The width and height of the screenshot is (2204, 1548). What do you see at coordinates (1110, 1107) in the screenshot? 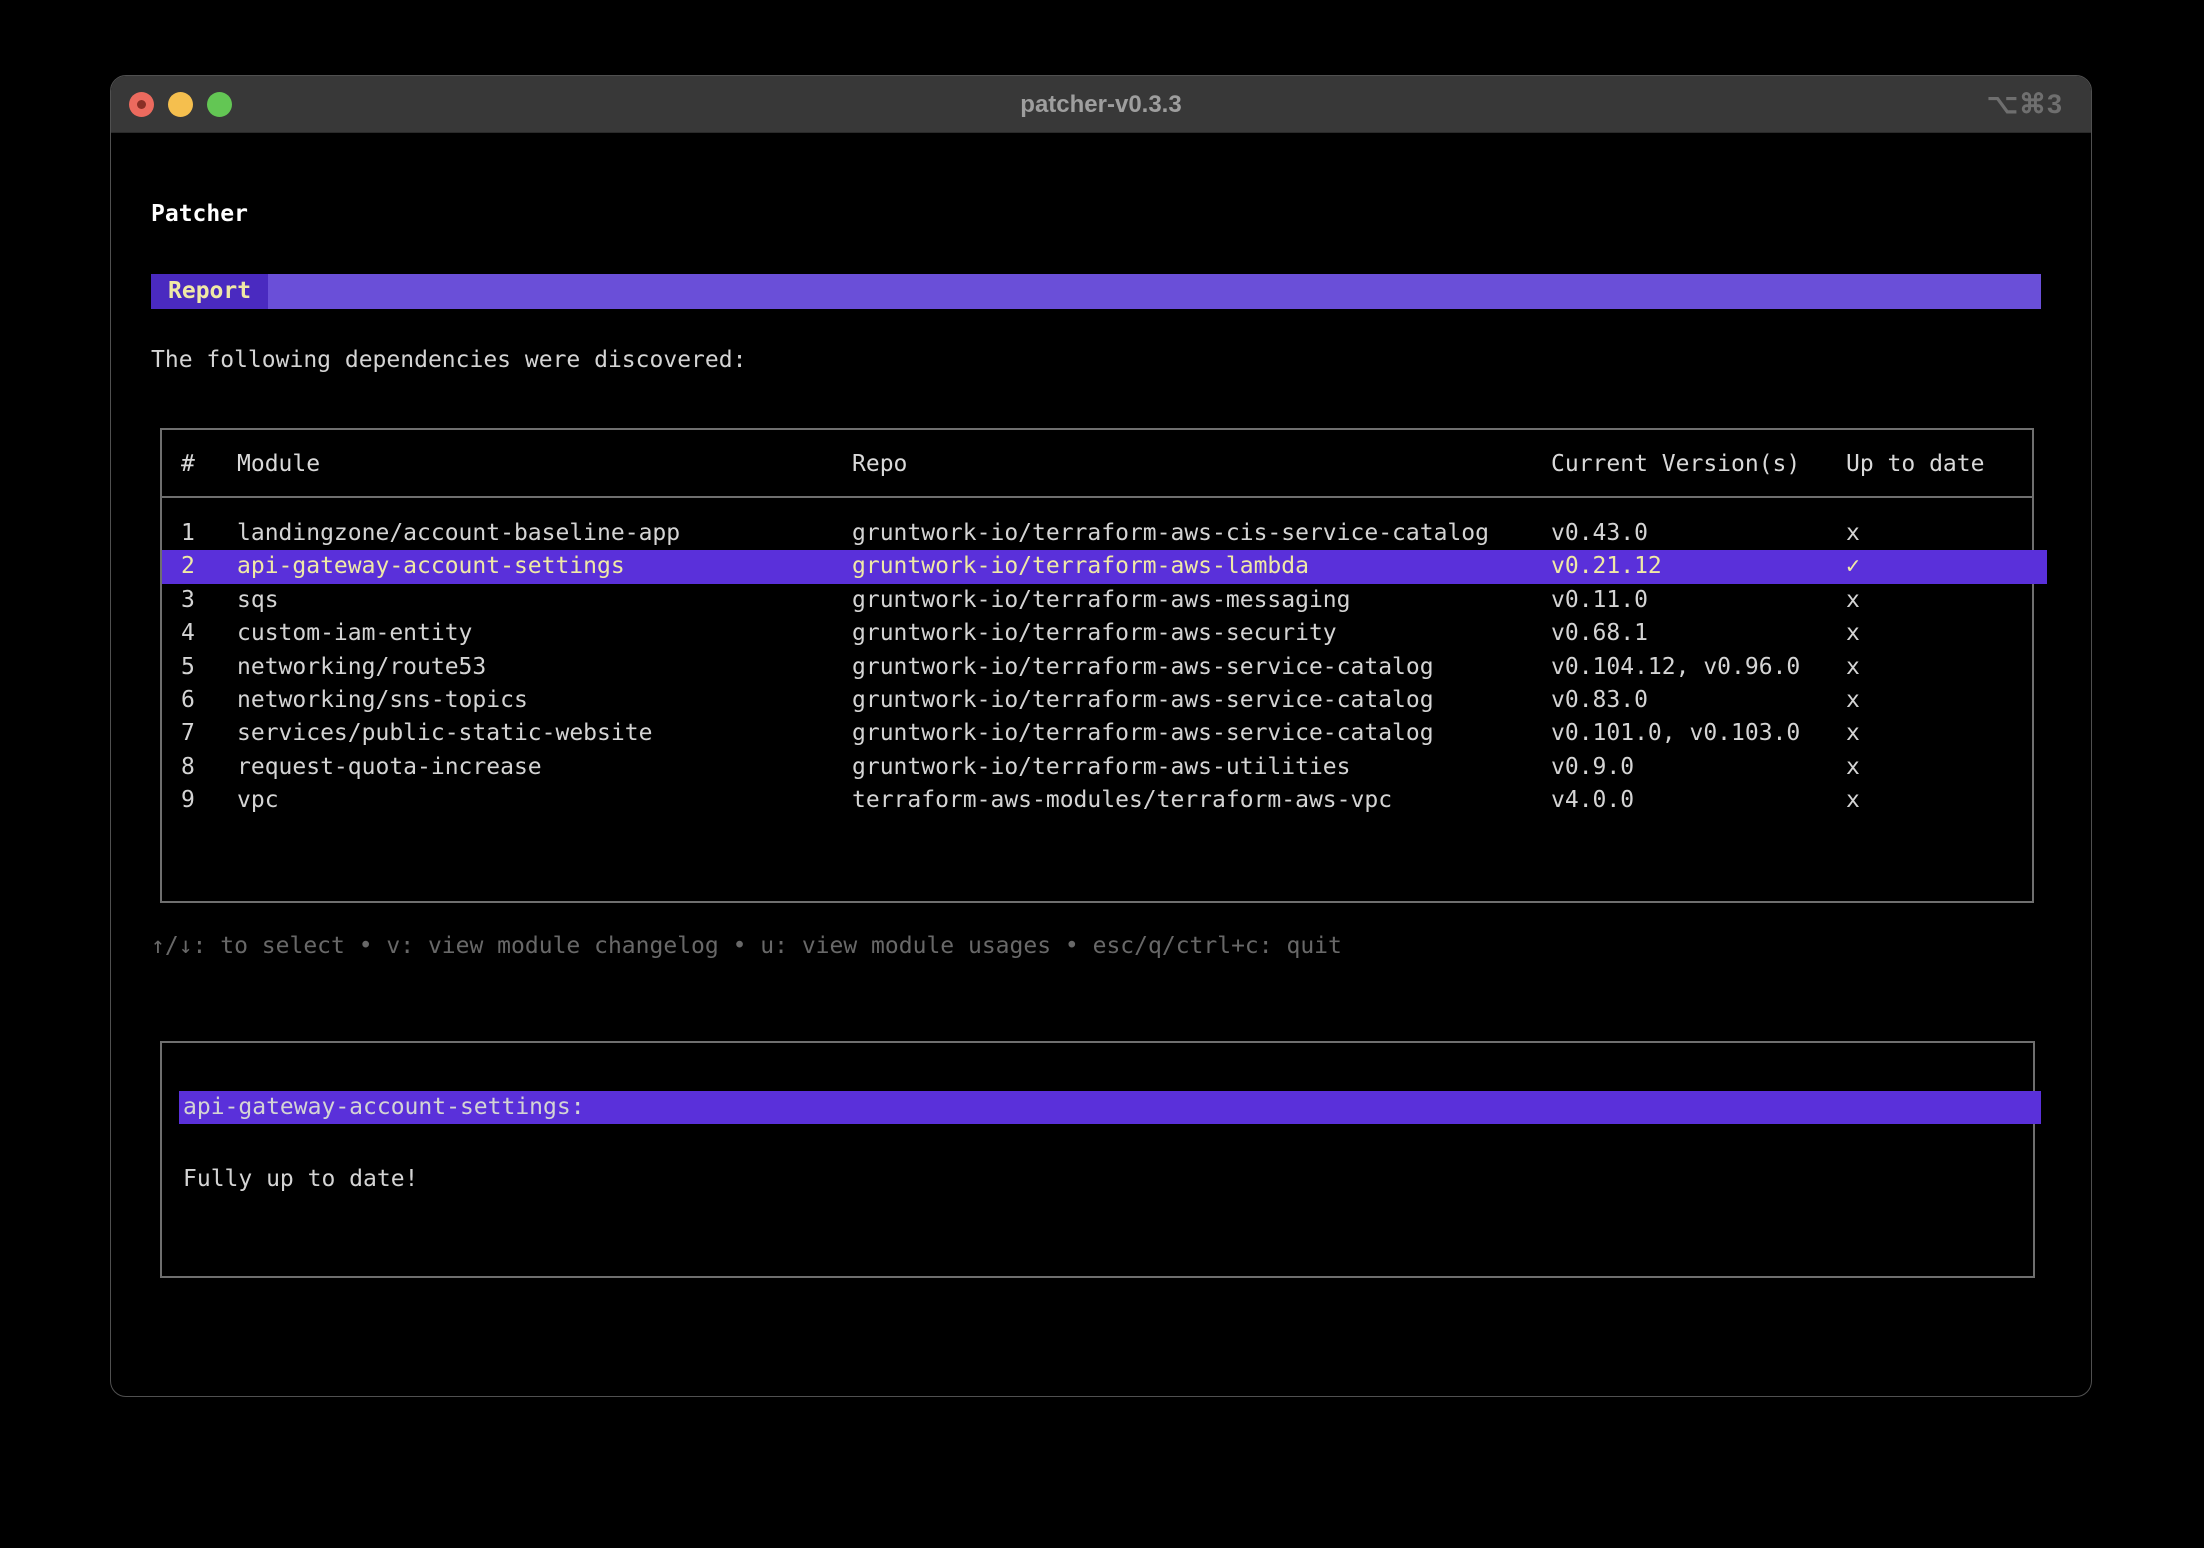
I see `detail-title-bar: api-gateway-account-settings:` at bounding box center [1110, 1107].